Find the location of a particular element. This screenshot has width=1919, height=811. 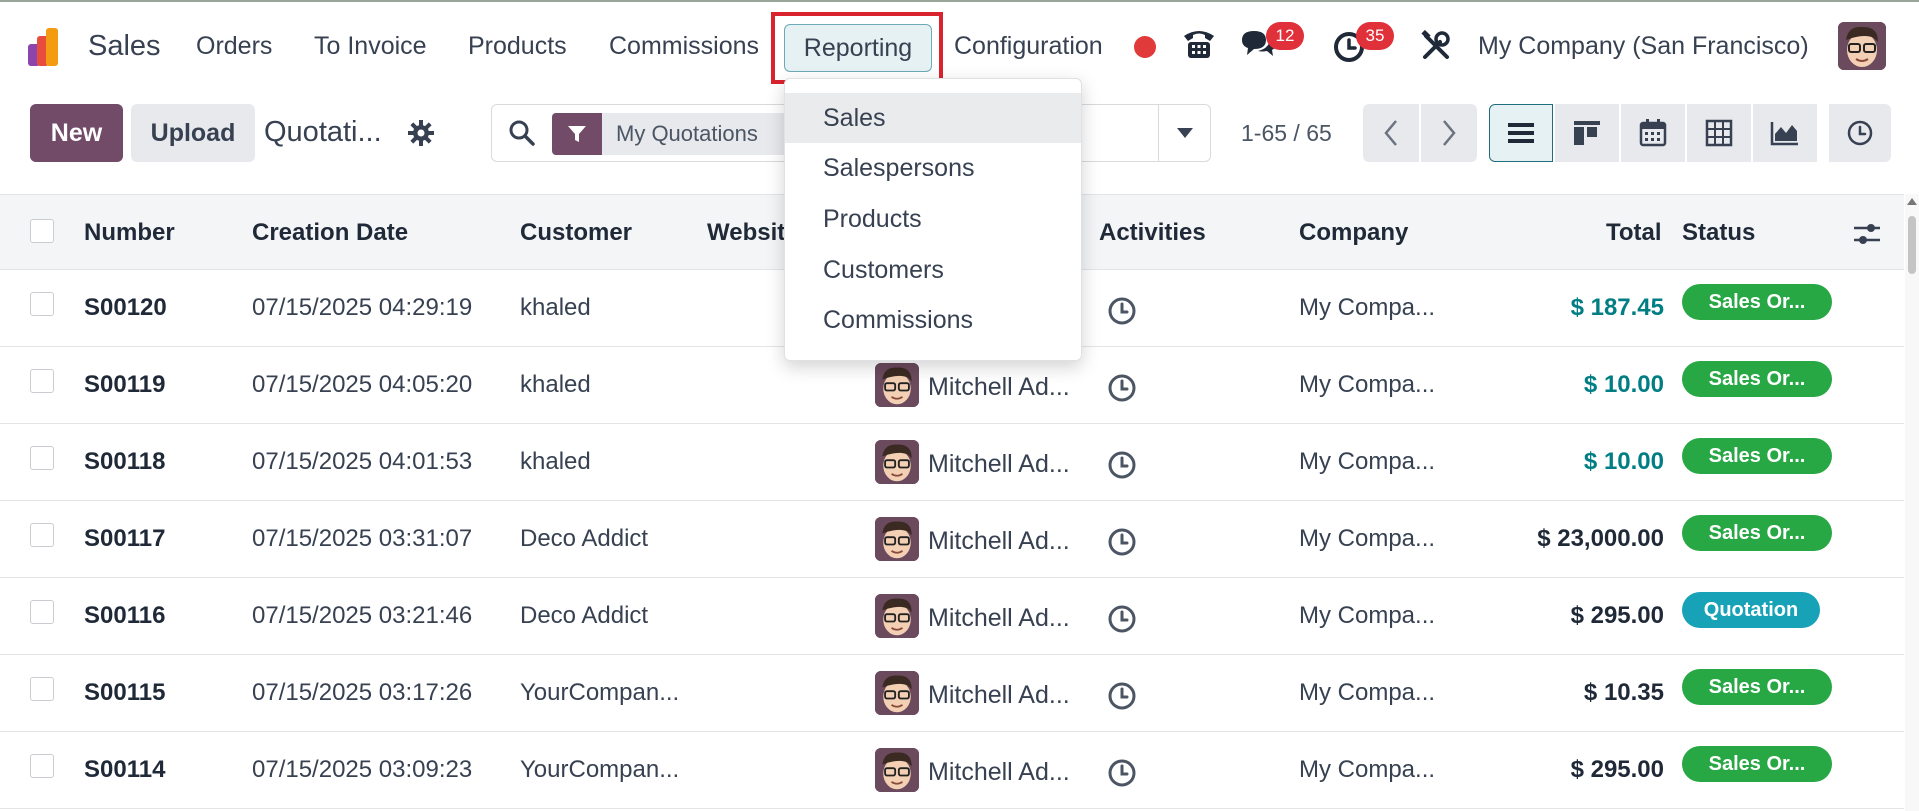

facet-label: My Quotations is located at coordinates (701, 134).